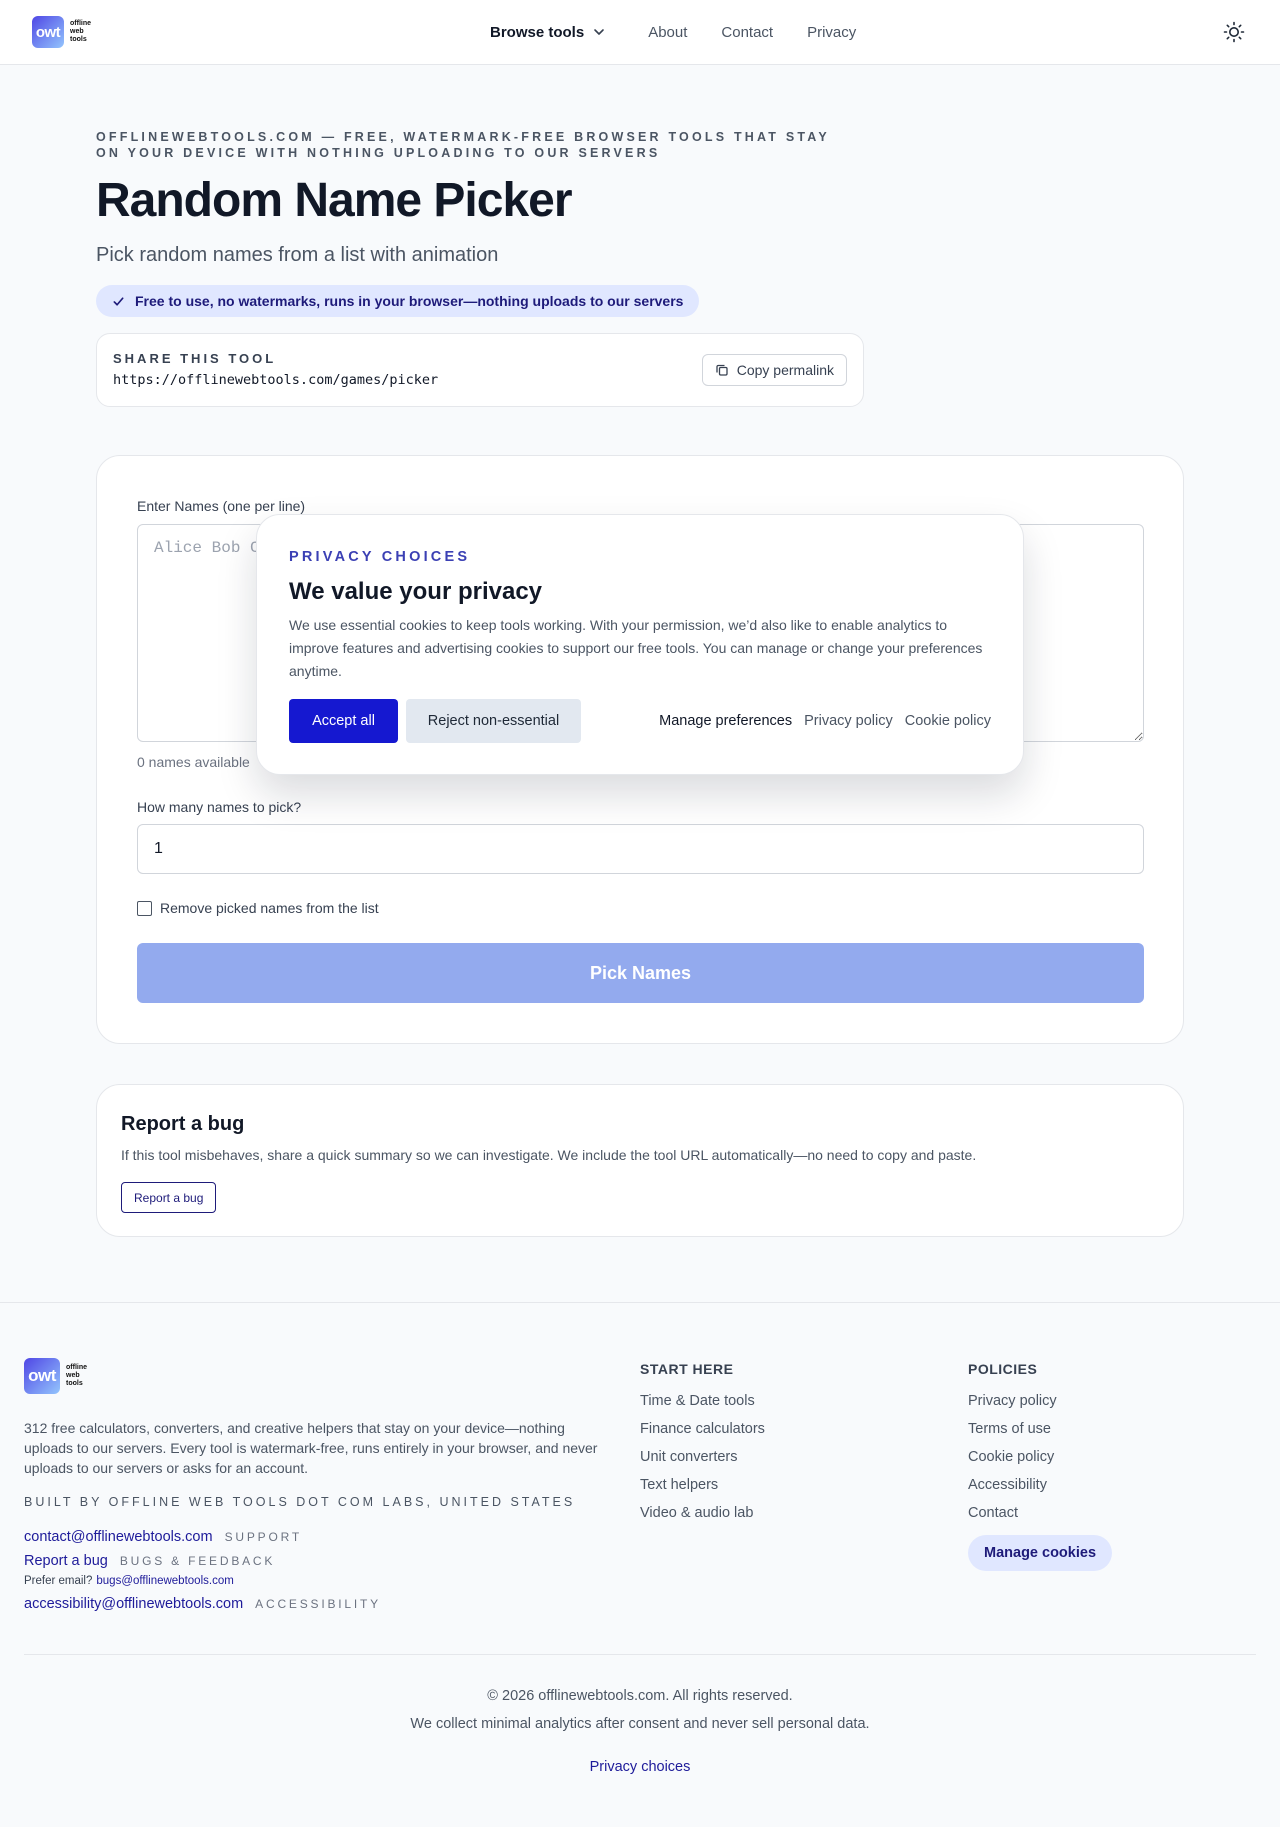  What do you see at coordinates (183, 1124) in the screenshot?
I see `report-bug-title: Report a bug` at bounding box center [183, 1124].